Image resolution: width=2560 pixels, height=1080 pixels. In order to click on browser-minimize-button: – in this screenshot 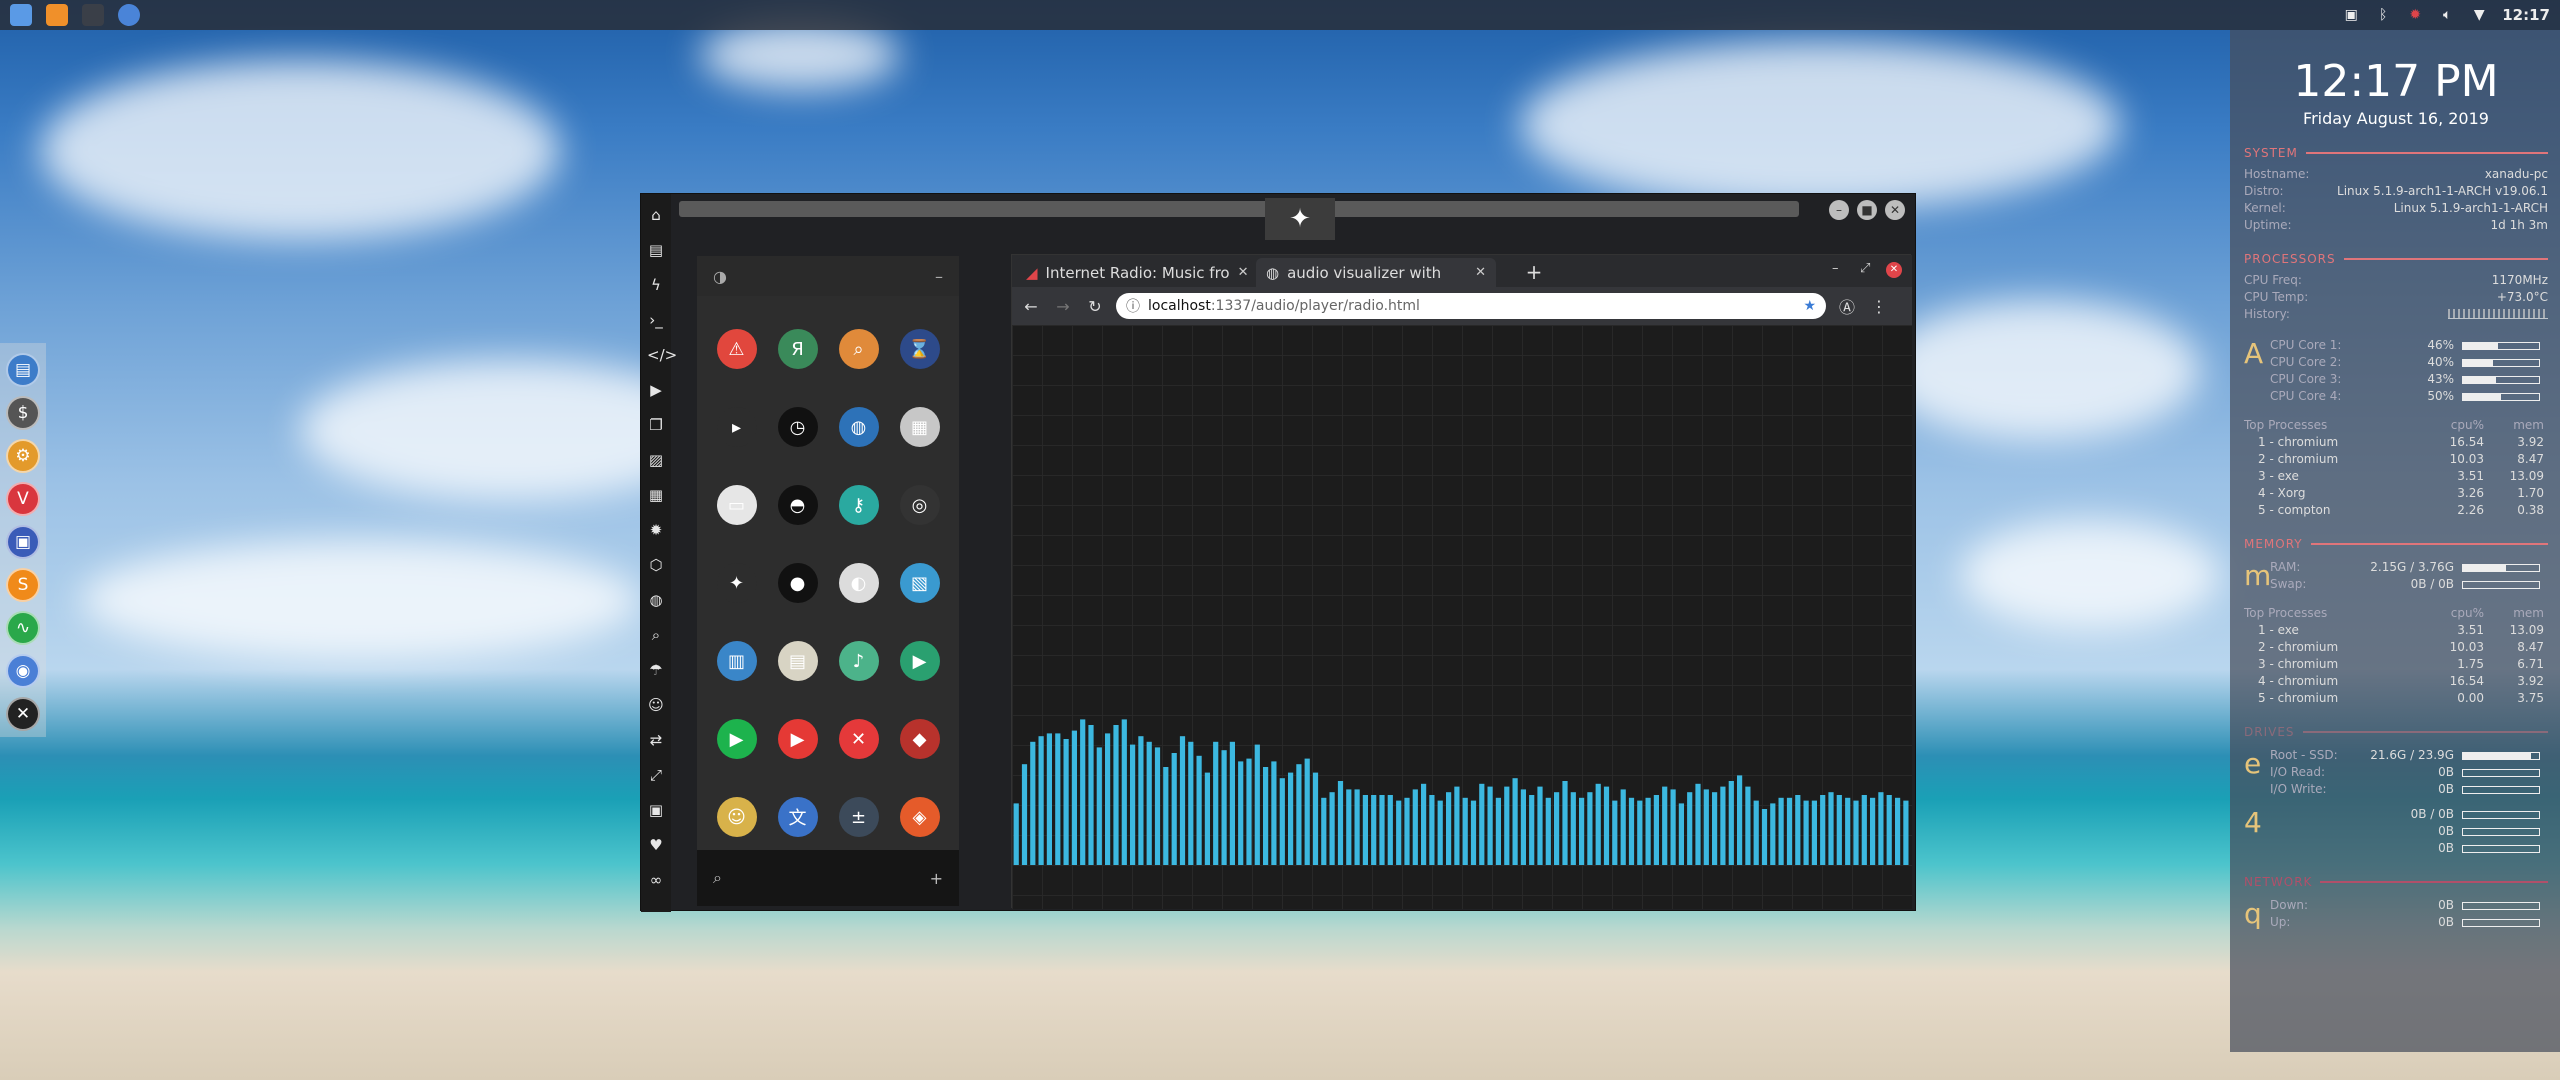, I will do `click(1835, 268)`.